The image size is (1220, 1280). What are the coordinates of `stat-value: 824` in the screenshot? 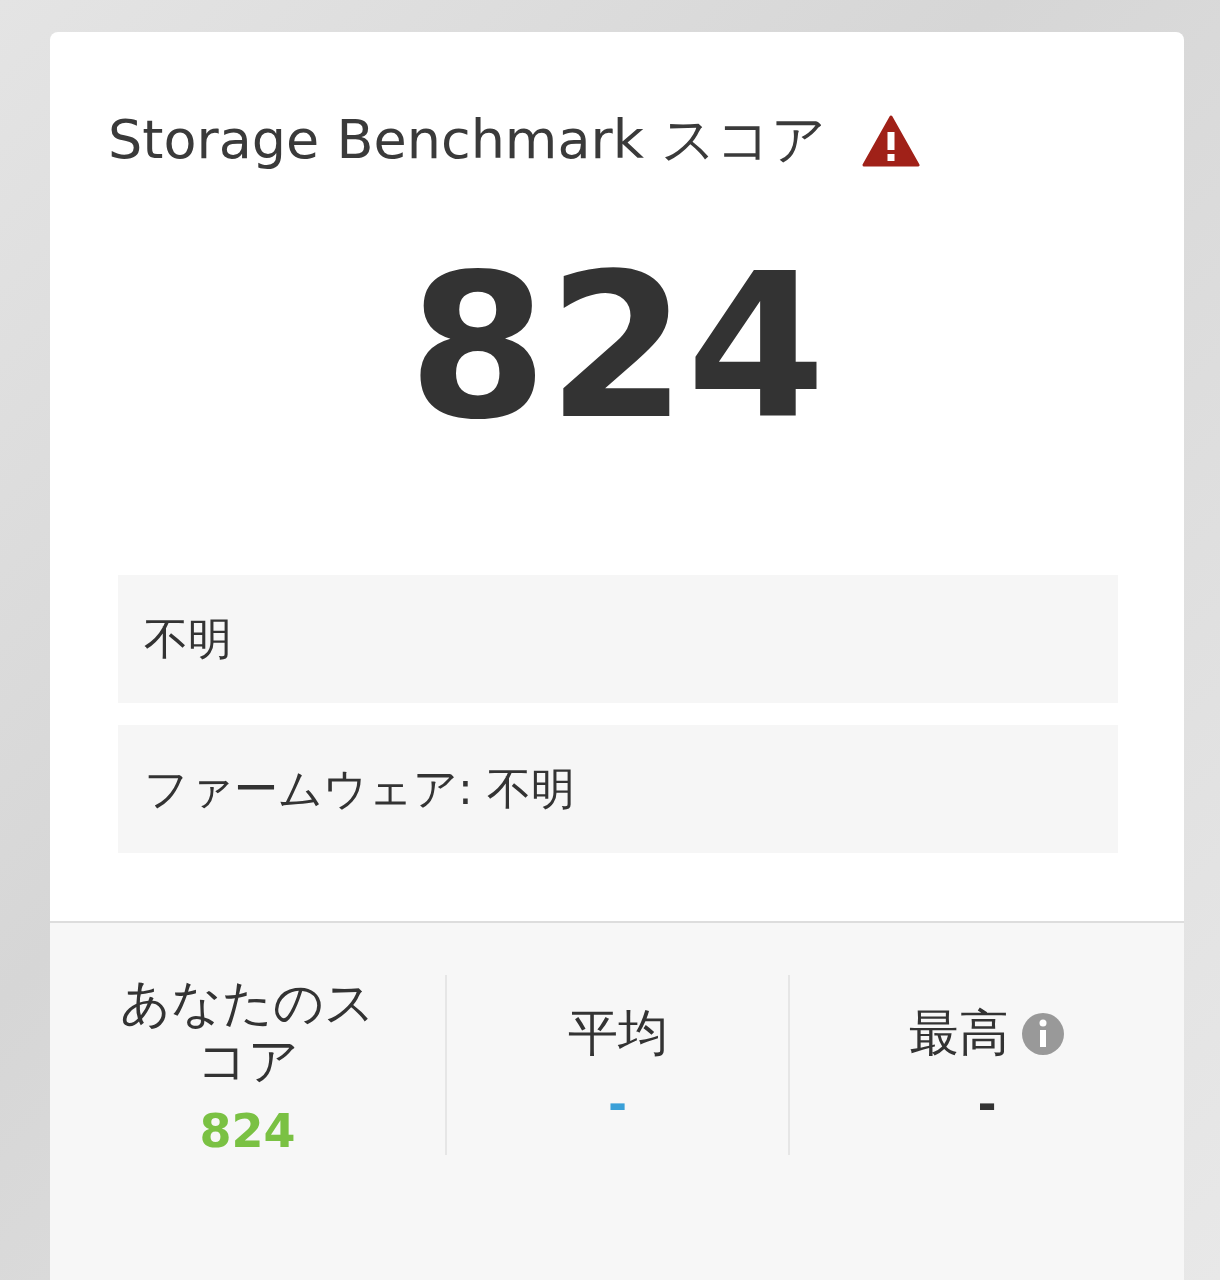 It's located at (247, 1131).